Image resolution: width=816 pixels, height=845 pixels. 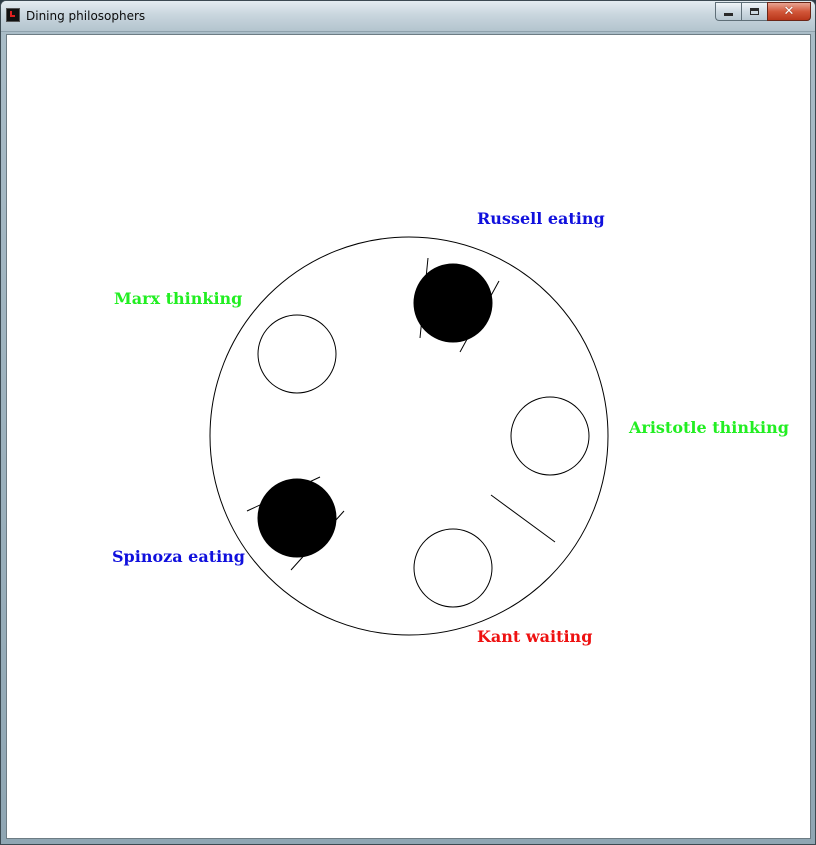 I want to click on label-russell: Russell eating, so click(x=541, y=218).